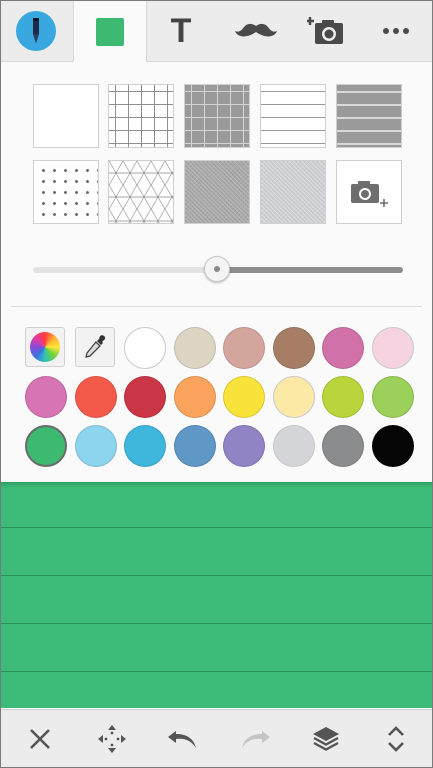 The image size is (433, 768). What do you see at coordinates (46, 446) in the screenshot?
I see `color-swatch-selected` at bounding box center [46, 446].